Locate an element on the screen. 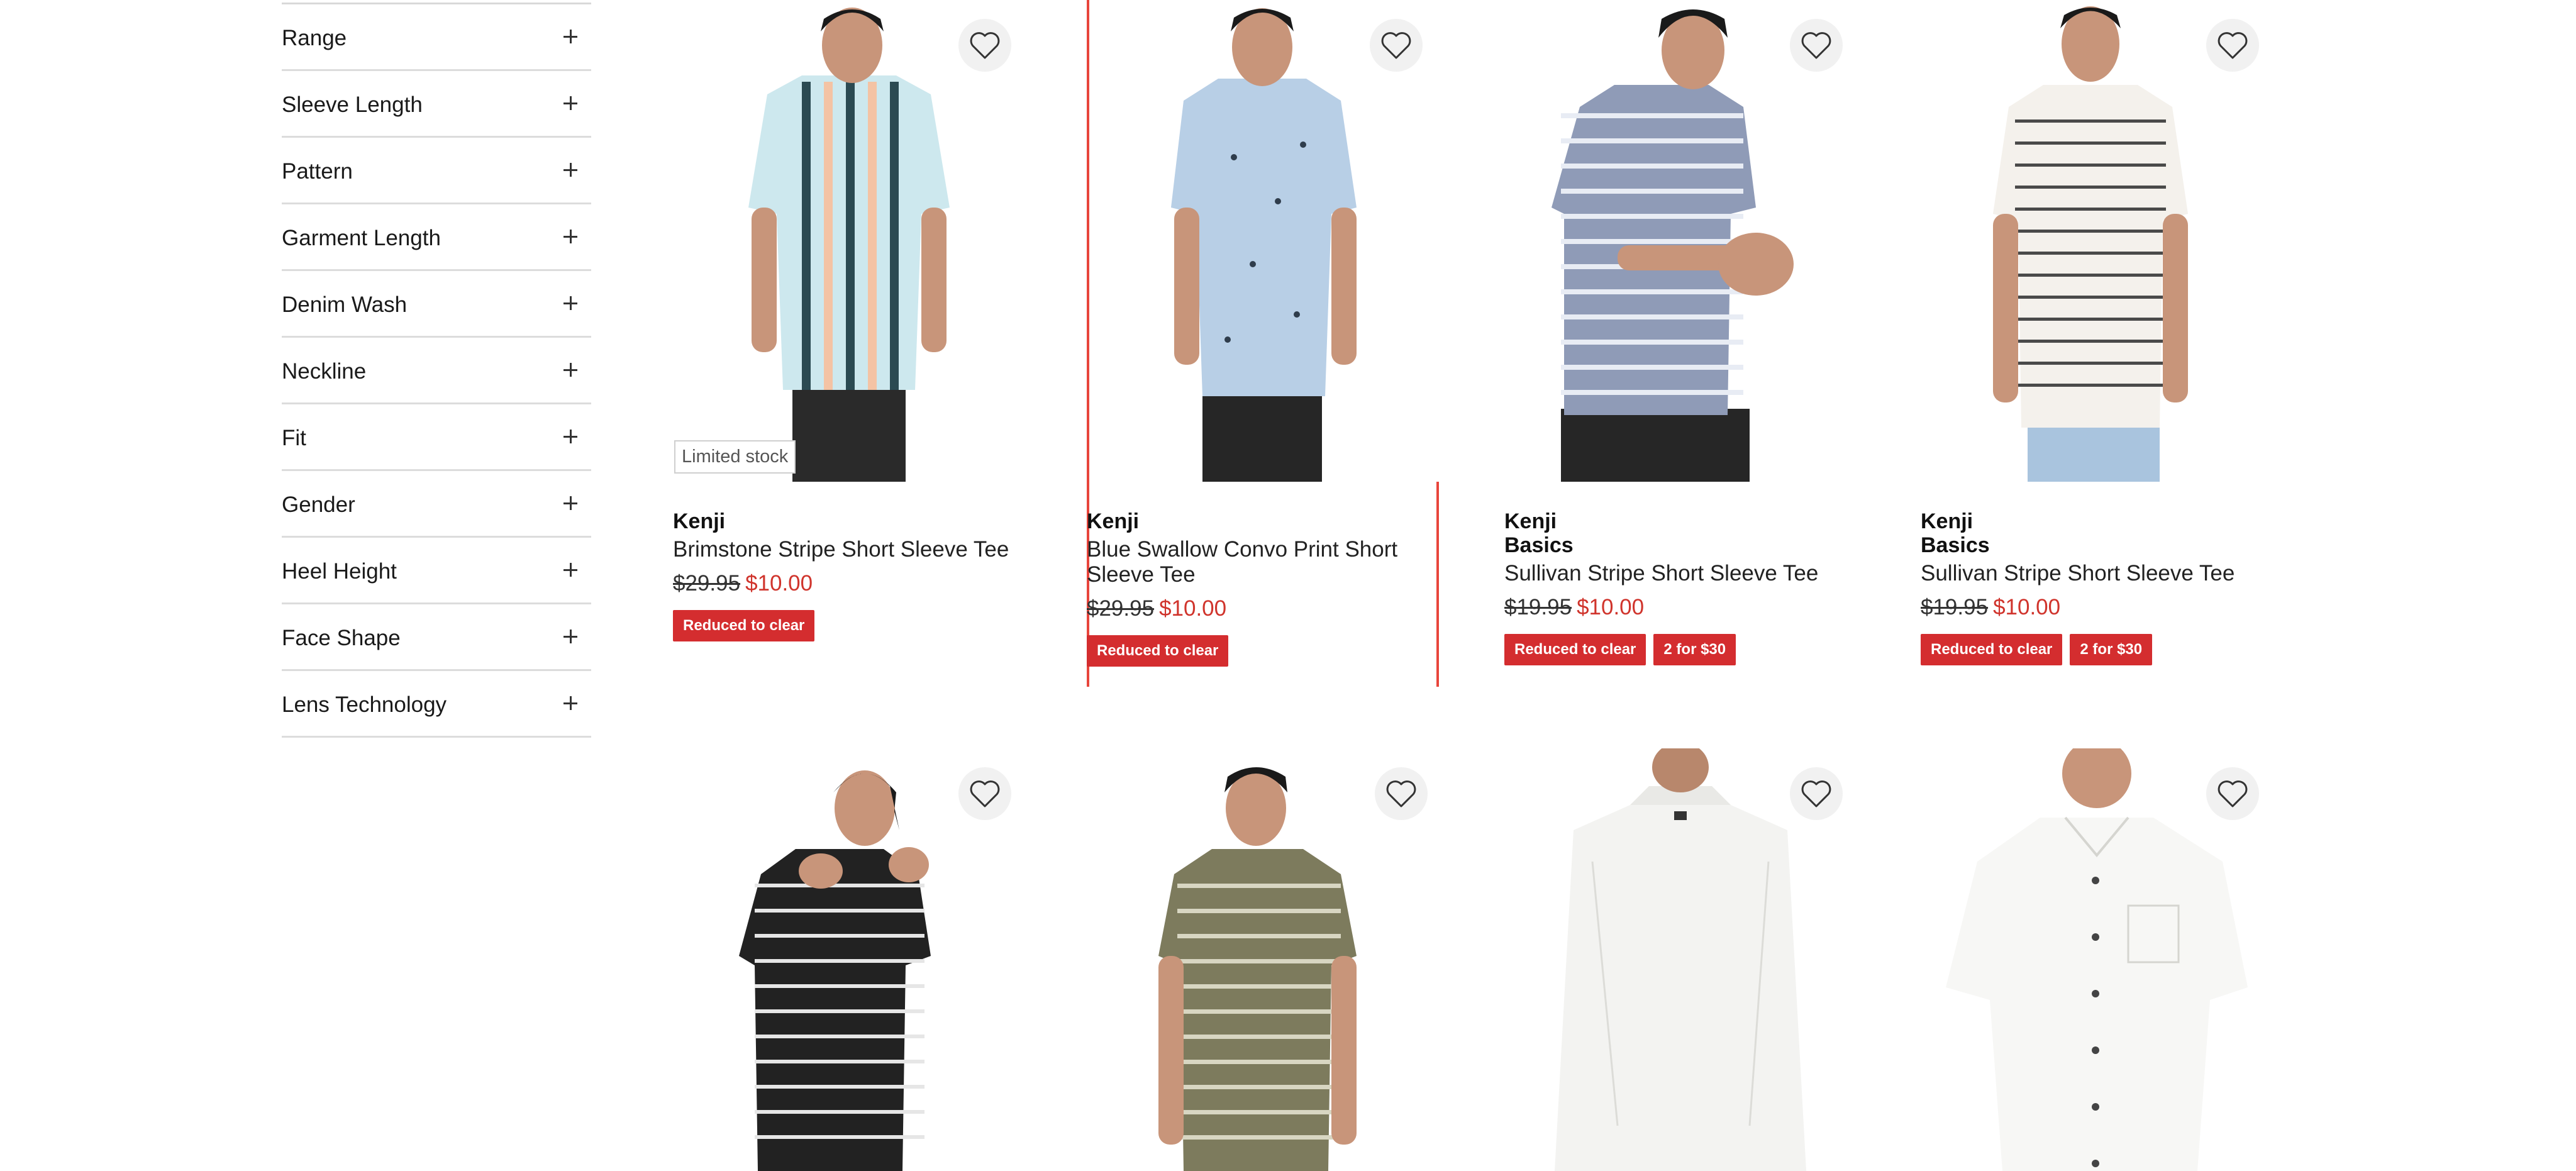  filter-fit: Fit is located at coordinates (436, 437).